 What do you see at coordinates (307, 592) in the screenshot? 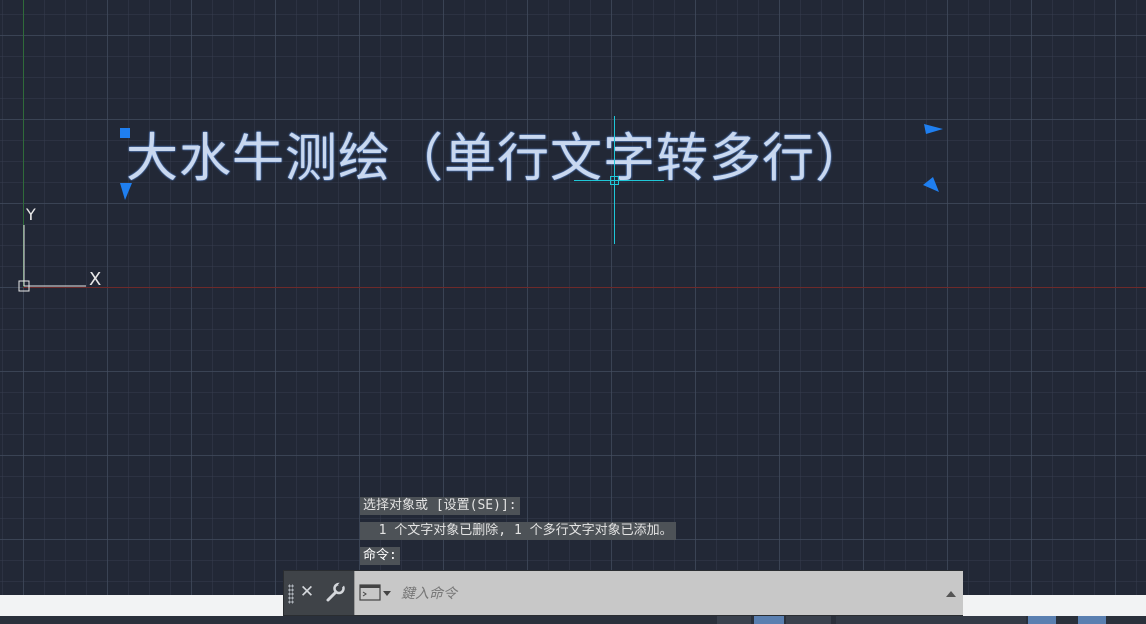
I see `close-icon: ✕` at bounding box center [307, 592].